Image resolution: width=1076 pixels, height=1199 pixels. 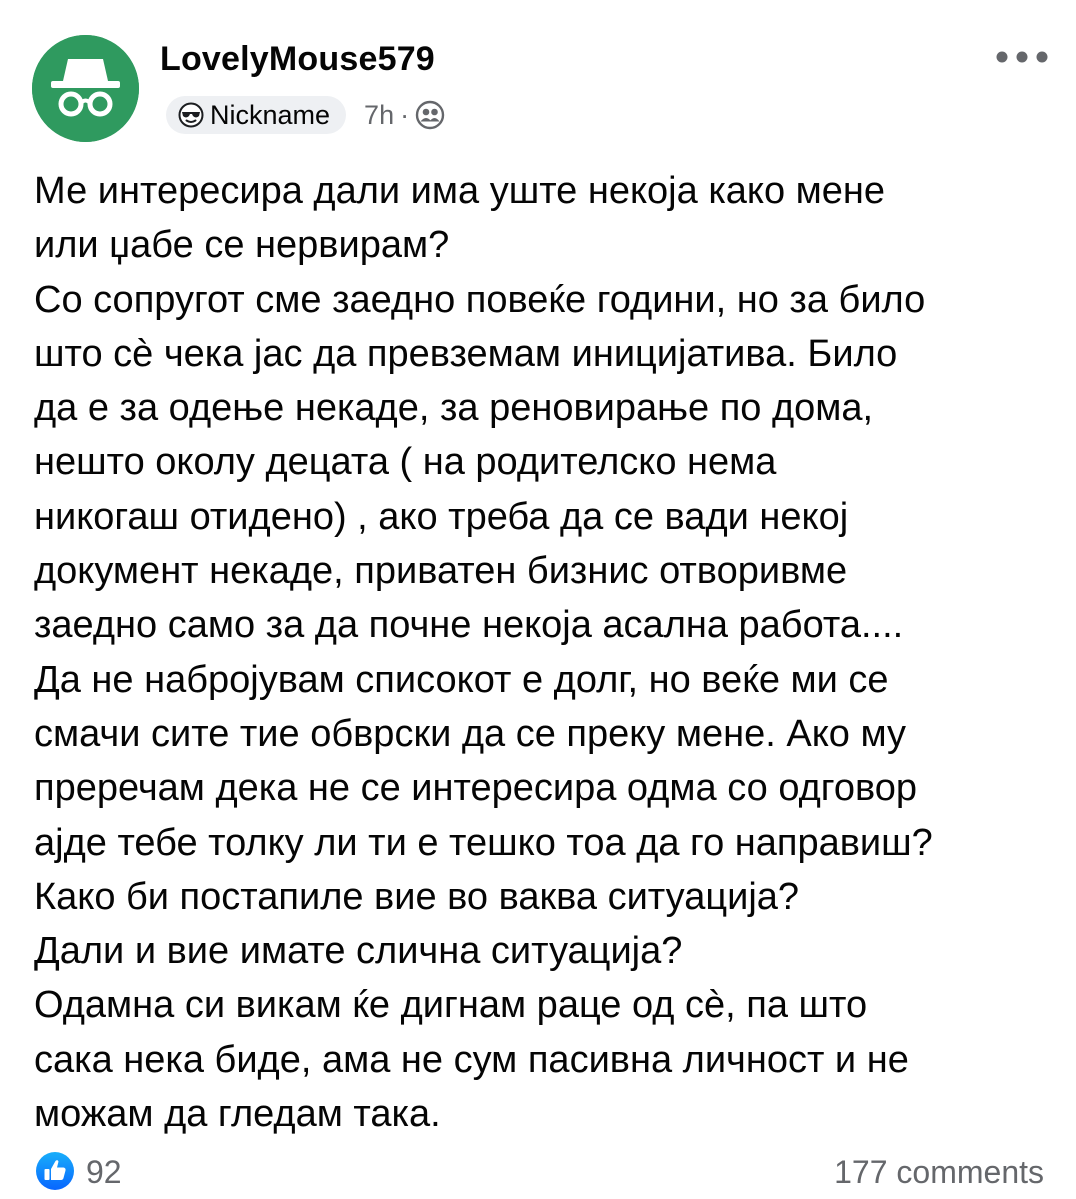 I want to click on author-name: LovelyMouse579, so click(x=297, y=59).